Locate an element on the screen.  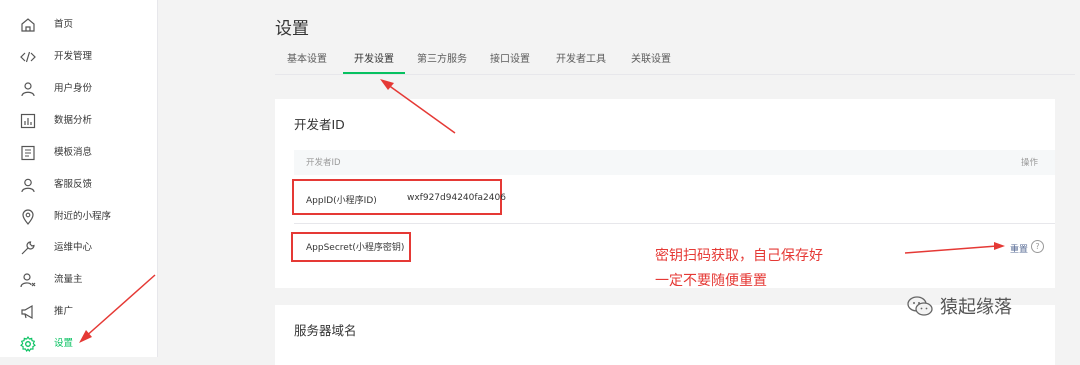
tab-linked-settings: 关联设置 is located at coordinates (651, 60).